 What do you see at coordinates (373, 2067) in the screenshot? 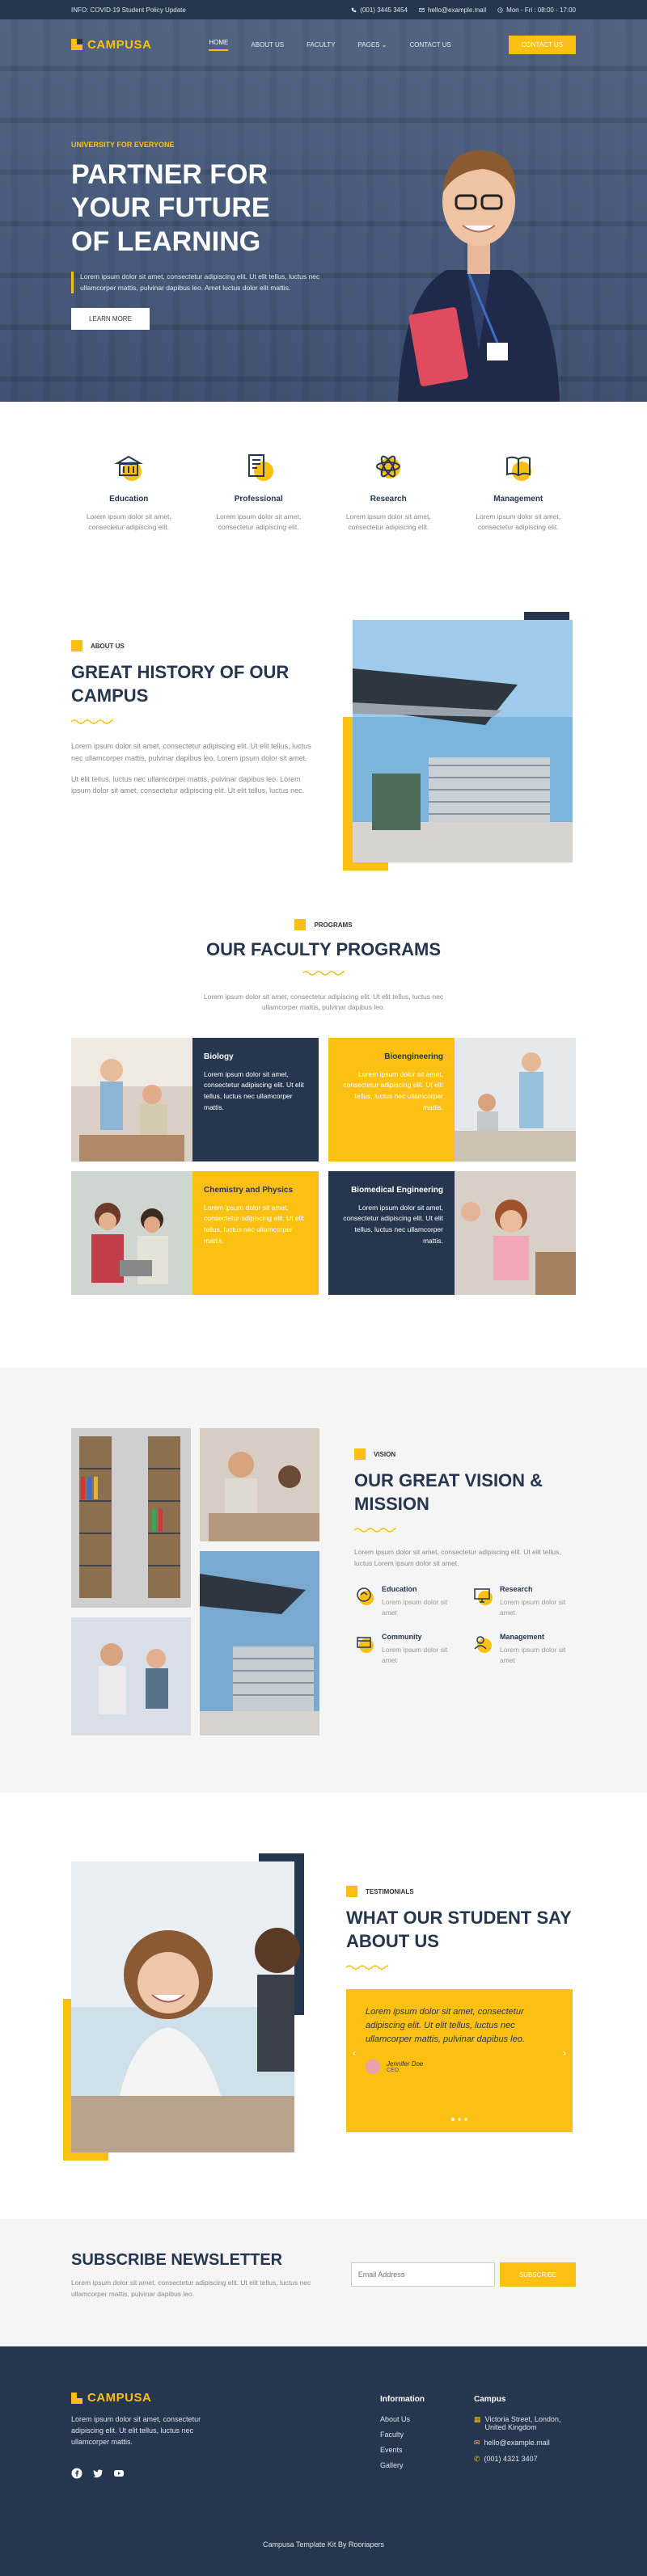
I see `avatar` at bounding box center [373, 2067].